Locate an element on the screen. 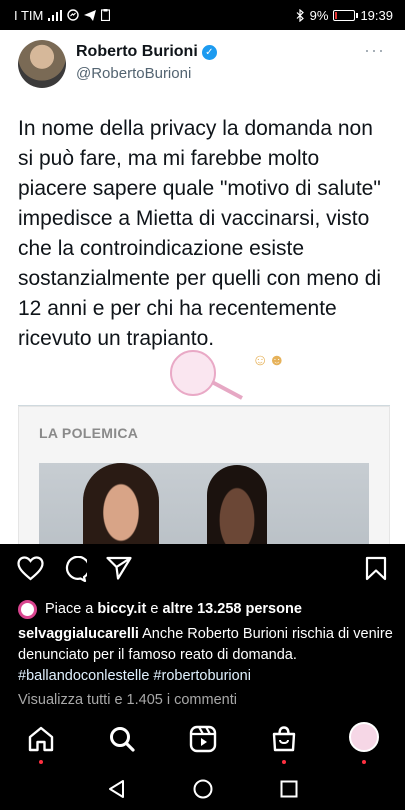  status-right: 9% 19:39 is located at coordinates (344, 15).